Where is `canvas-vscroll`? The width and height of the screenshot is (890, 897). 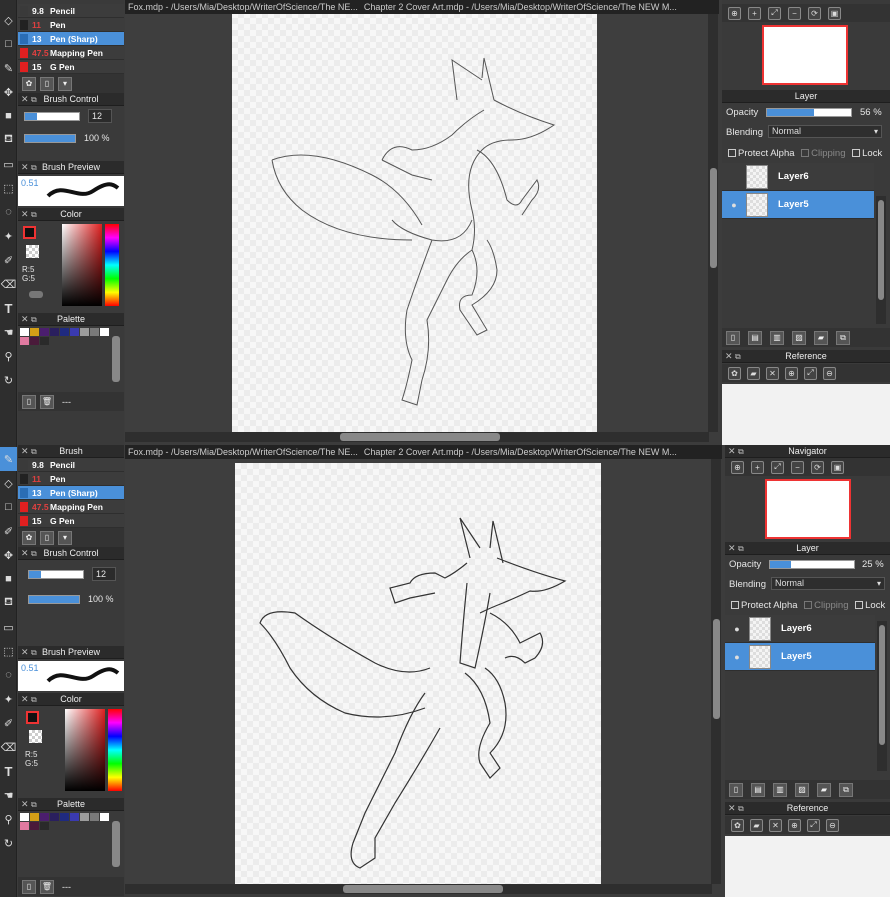 canvas-vscroll is located at coordinates (716, 671).